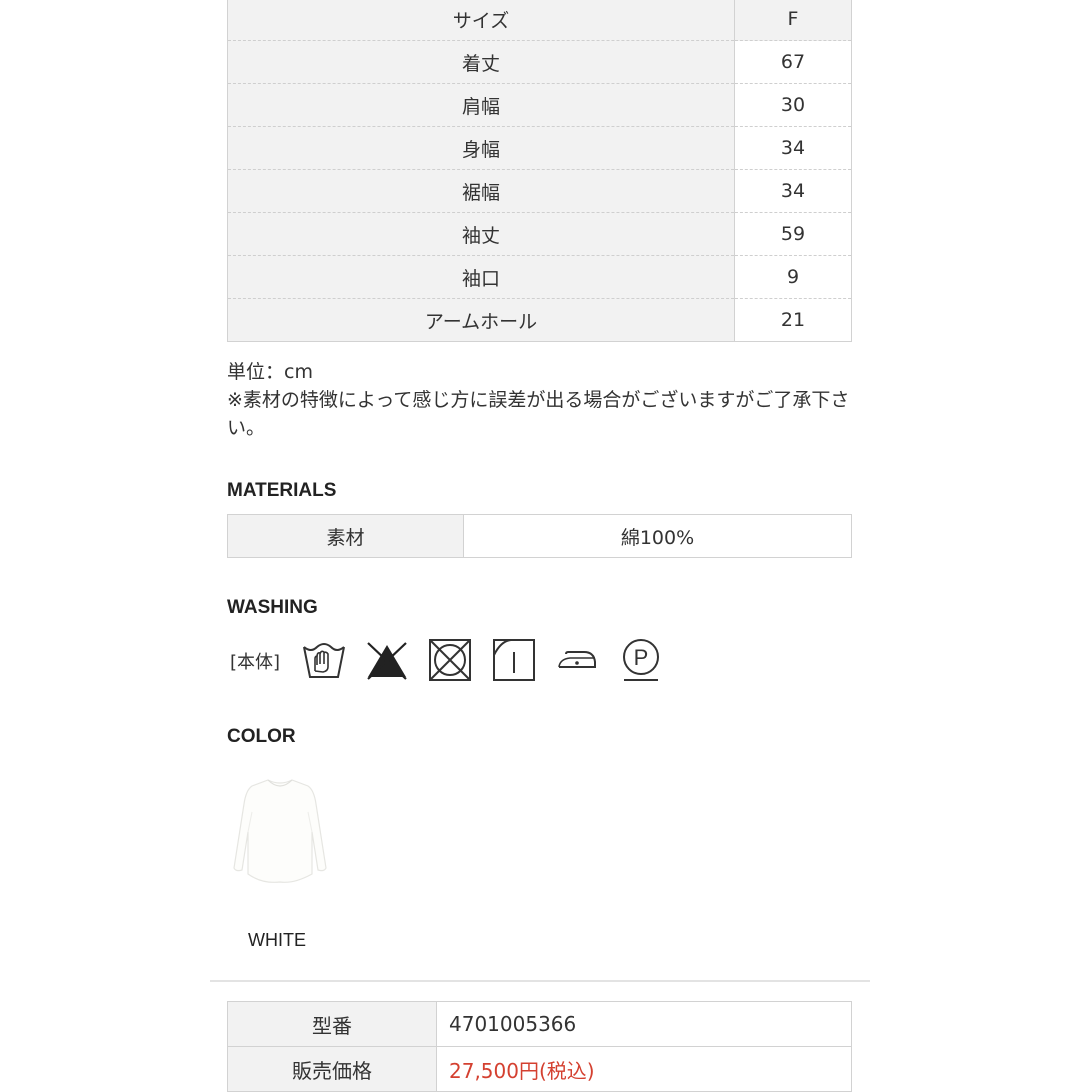 The height and width of the screenshot is (1092, 1080). Describe the element at coordinates (332, 1069) in the screenshot. I see `price-label: 販売価格` at that location.